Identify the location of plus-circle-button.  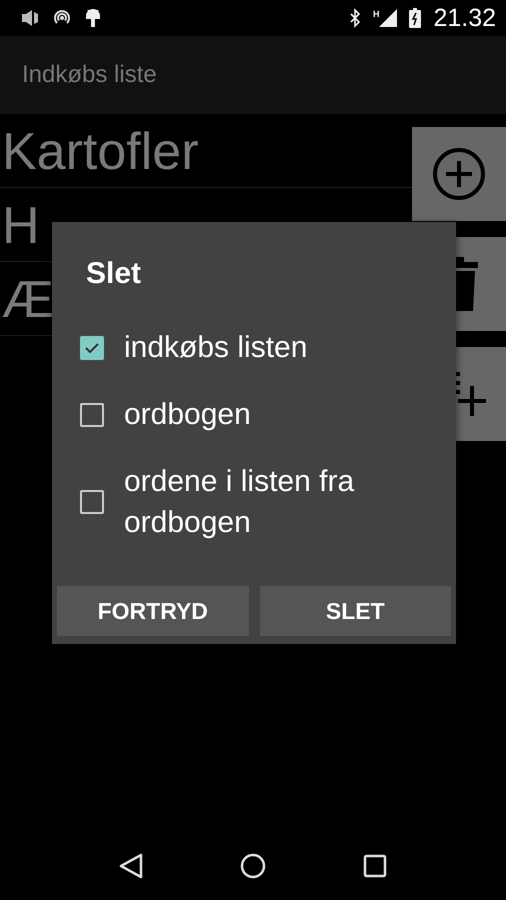
(459, 174).